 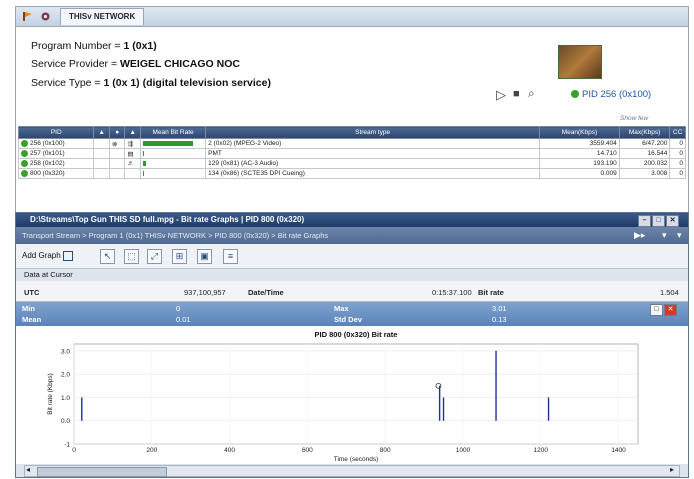 I want to click on col-mean-kbps: Mean(Kbps), so click(x=579, y=132).